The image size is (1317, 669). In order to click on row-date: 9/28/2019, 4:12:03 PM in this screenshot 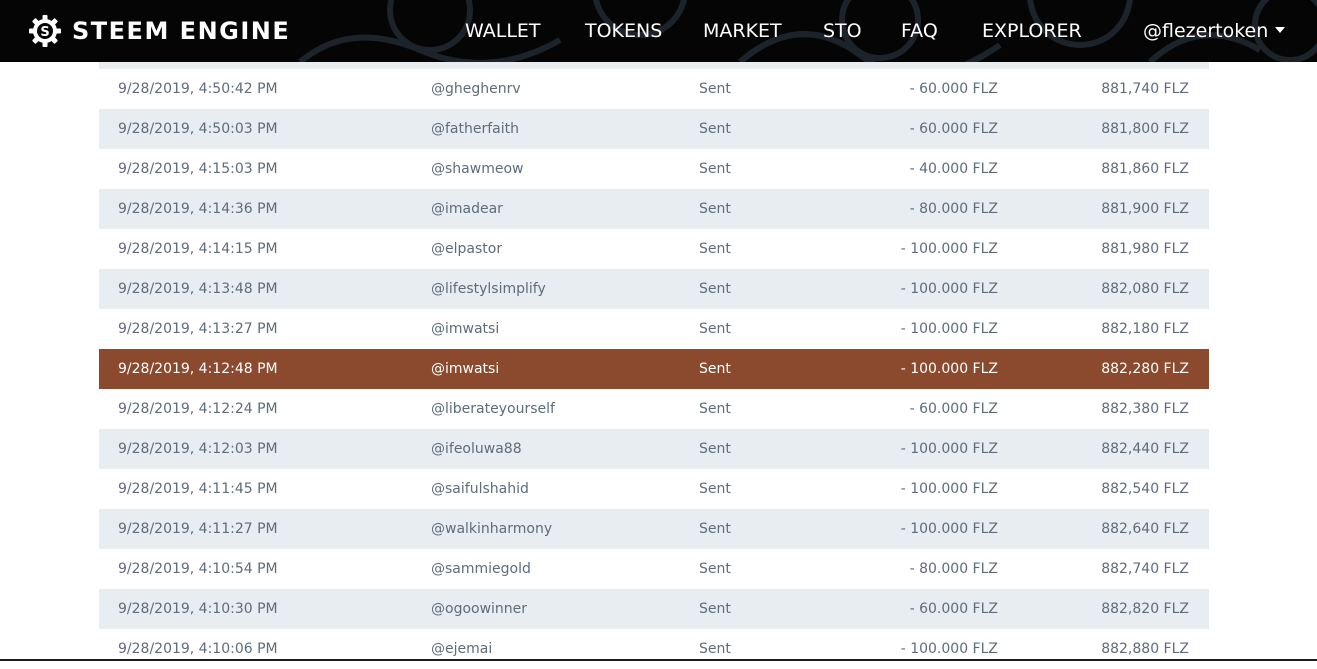, I will do `click(198, 449)`.